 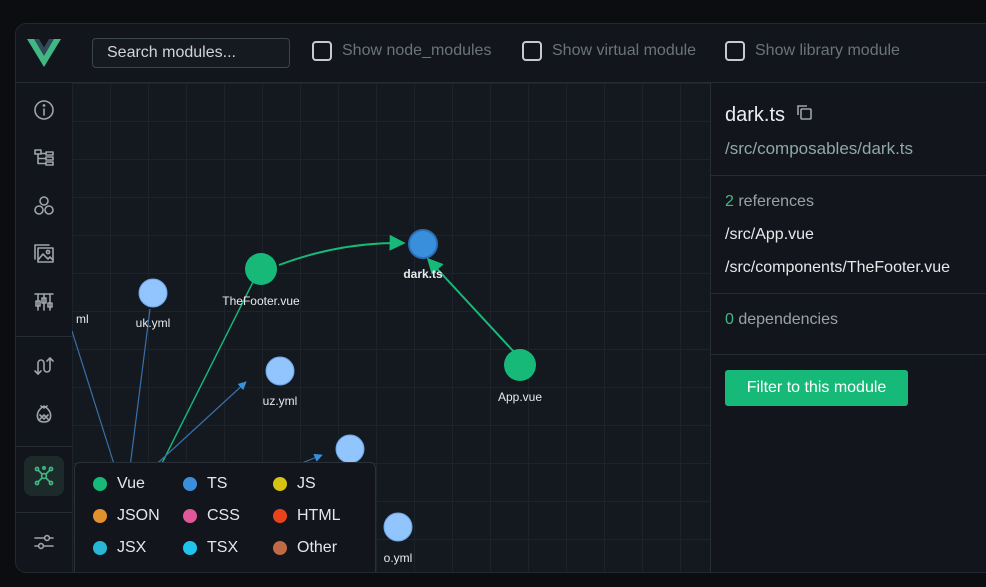 What do you see at coordinates (261, 301) in the screenshot?
I see `node-label: TheFooter.vue` at bounding box center [261, 301].